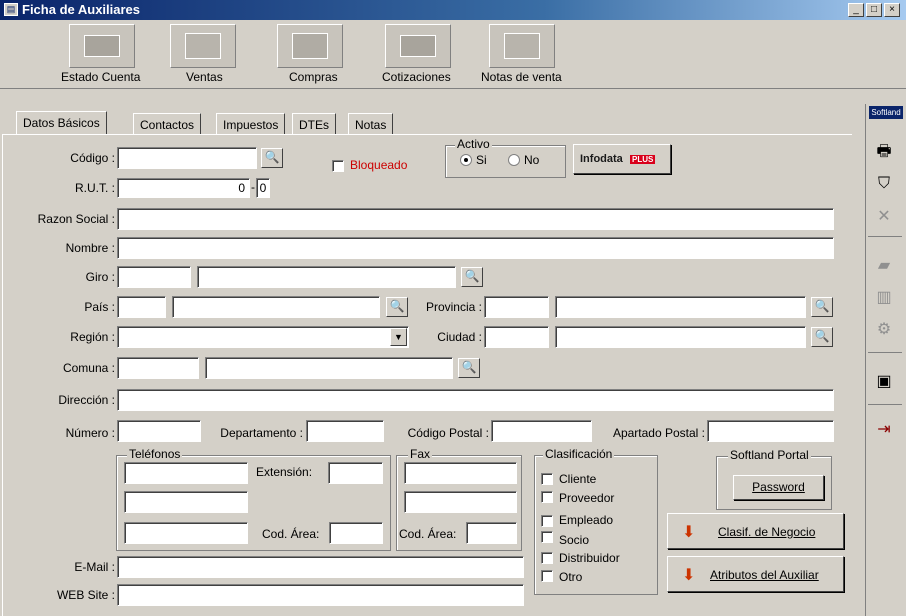 The image size is (906, 616). I want to click on ciudad-search-icon: 🔍, so click(822, 337).